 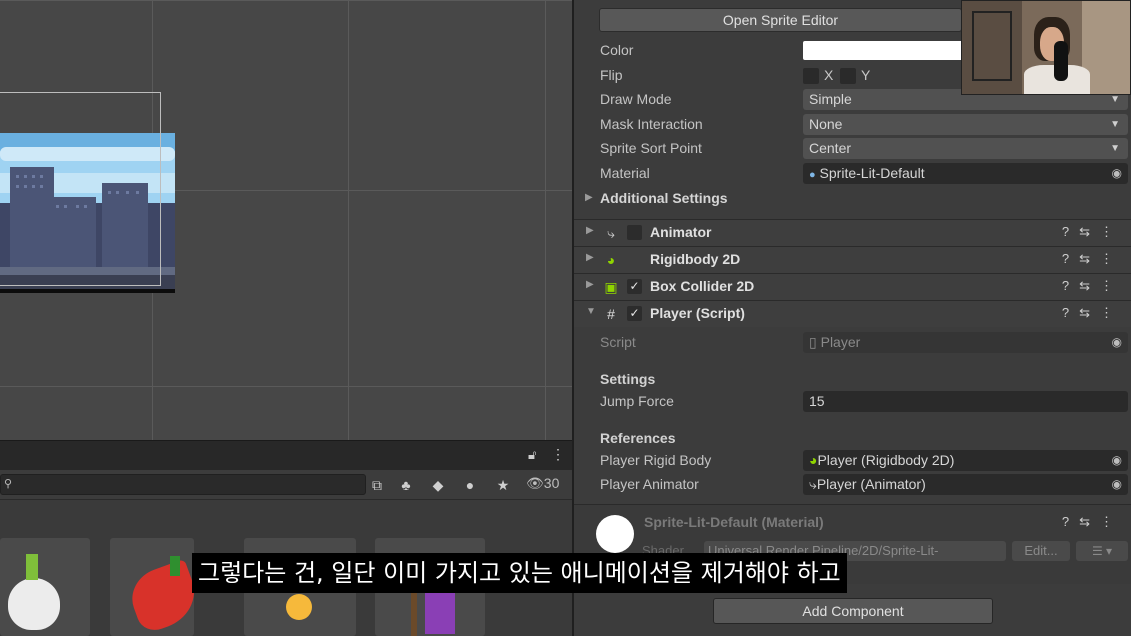 I want to click on add-component-button: Add Component, so click(x=853, y=611).